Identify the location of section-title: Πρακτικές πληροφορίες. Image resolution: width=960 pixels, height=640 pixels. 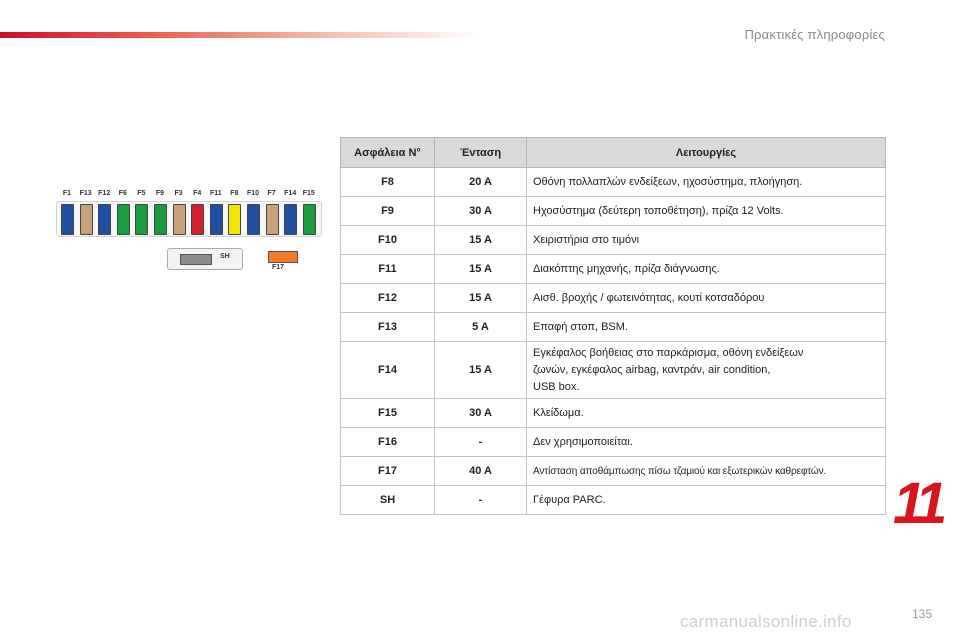
(814, 34).